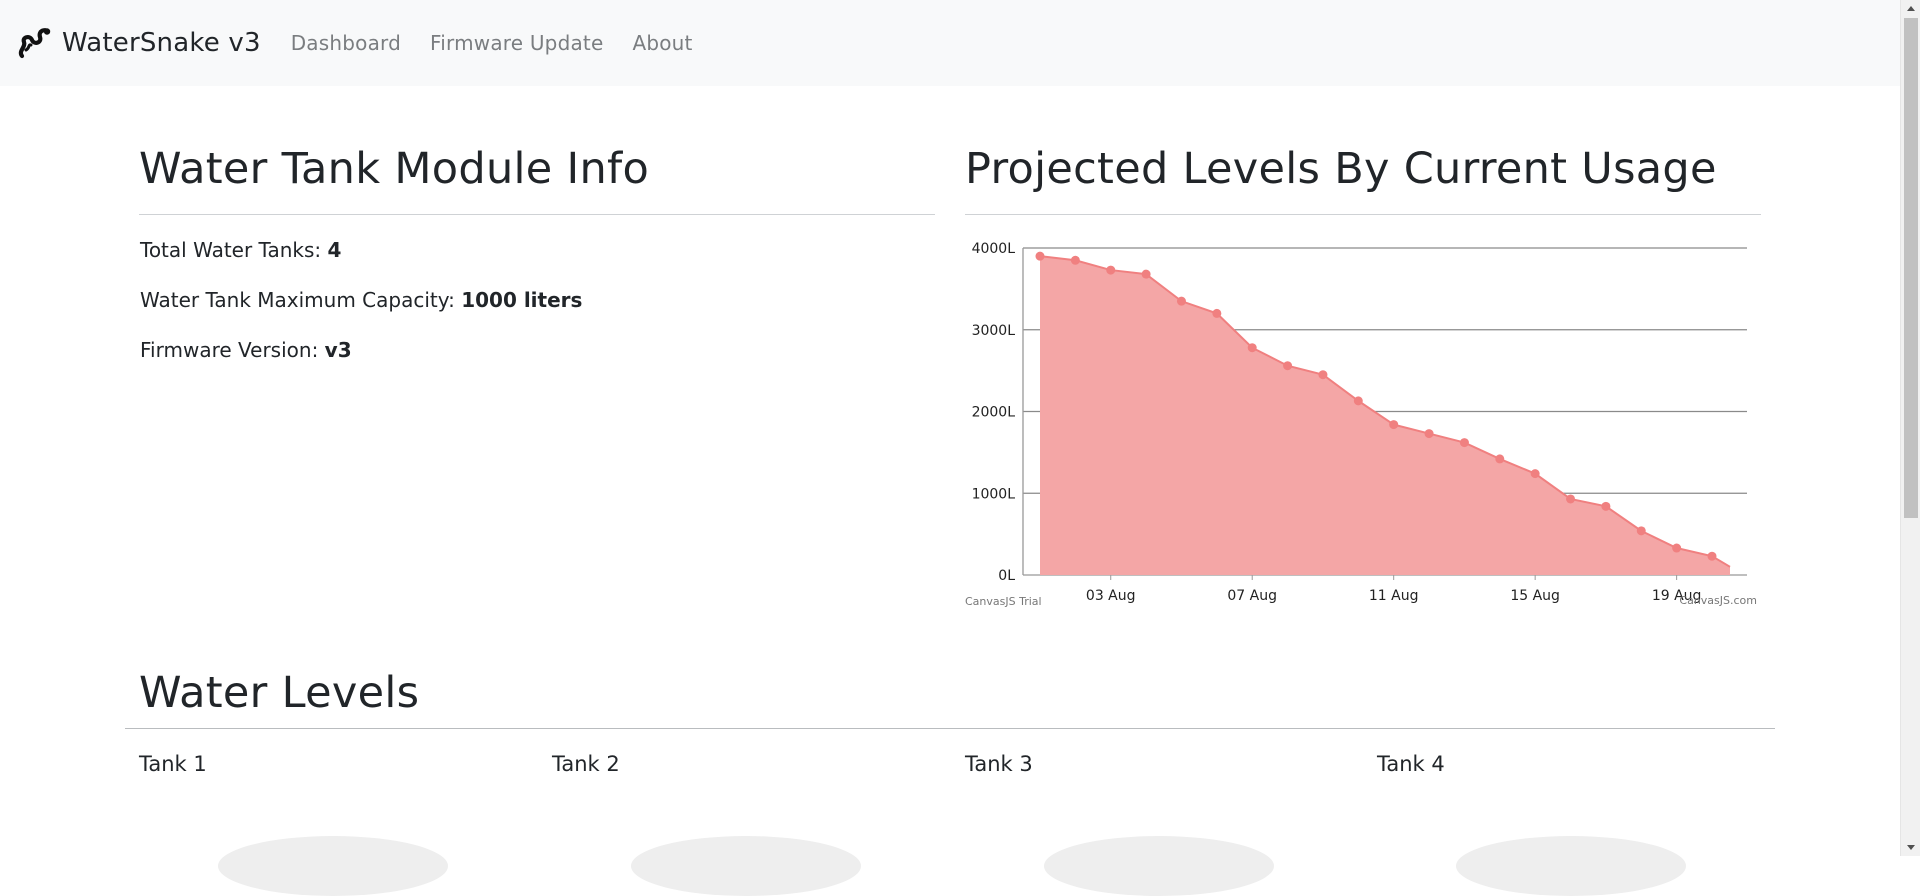  Describe the element at coordinates (1385, 415) in the screenshot. I see `area-fill` at that location.